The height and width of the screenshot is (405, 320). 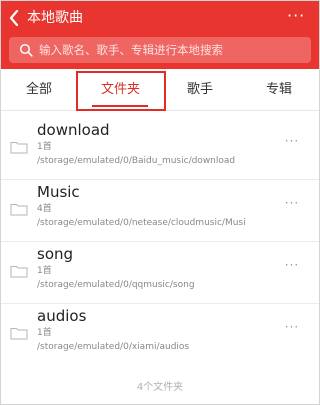 What do you see at coordinates (26, 50) in the screenshot?
I see `search-icon` at bounding box center [26, 50].